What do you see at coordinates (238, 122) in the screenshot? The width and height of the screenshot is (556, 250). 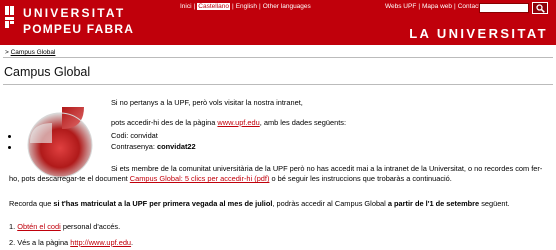 I see `link-www-upf-edu: www.upf.edu` at bounding box center [238, 122].